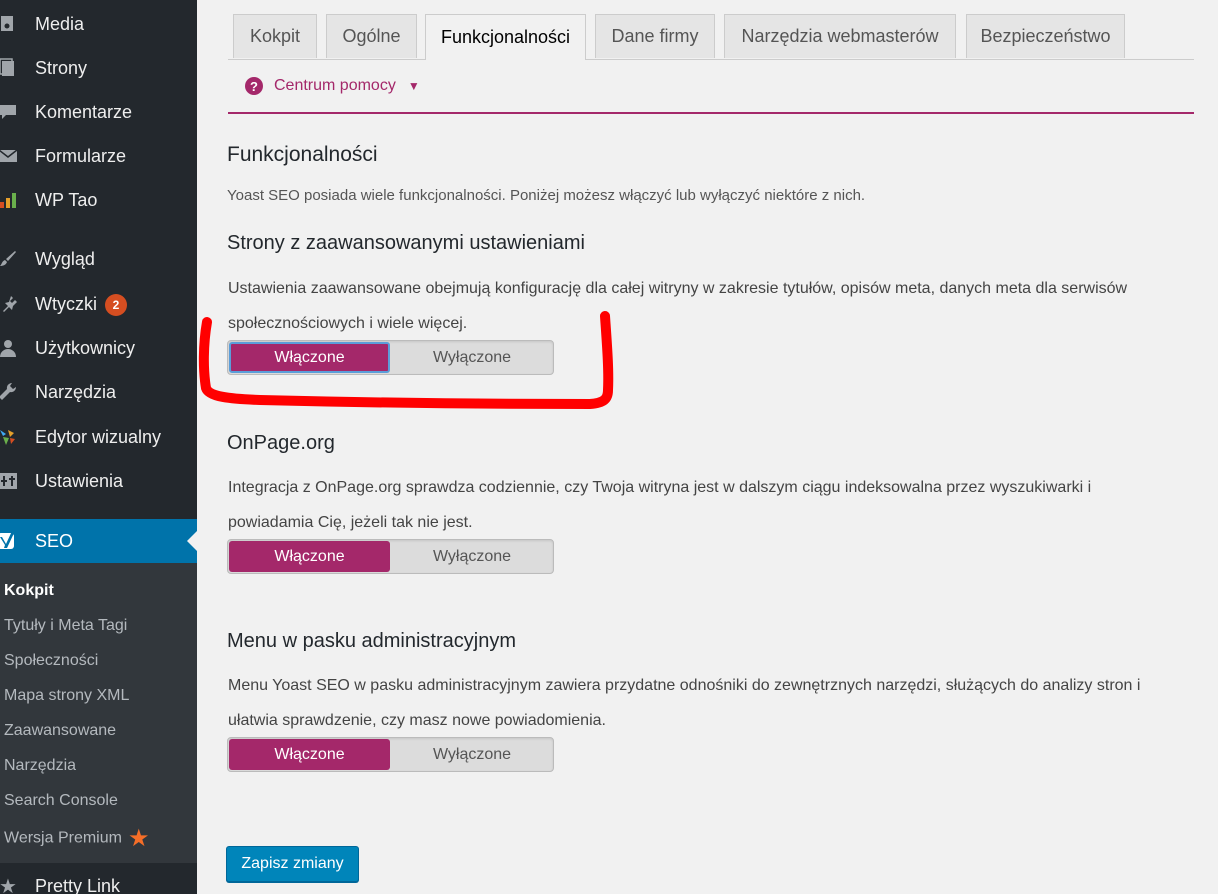  Describe the element at coordinates (66, 696) in the screenshot. I see `submenu-item-xml-sitemap: Mapa strony XML` at that location.